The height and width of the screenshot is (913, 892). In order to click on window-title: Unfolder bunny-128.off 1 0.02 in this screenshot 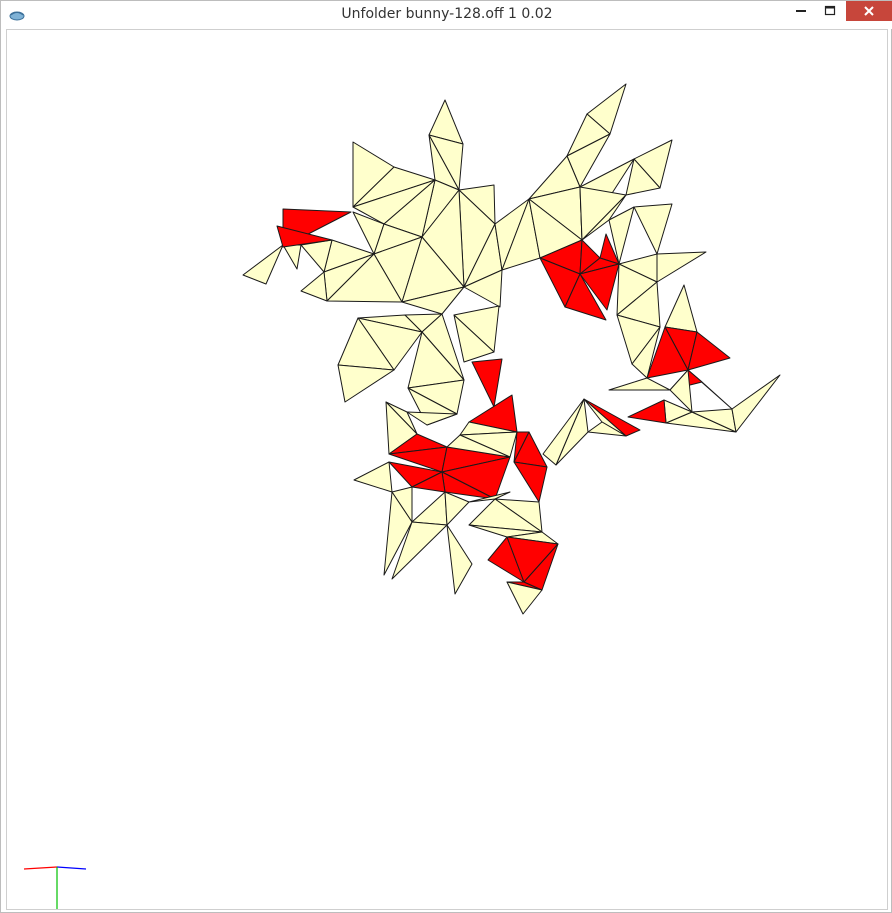, I will do `click(447, 14)`.